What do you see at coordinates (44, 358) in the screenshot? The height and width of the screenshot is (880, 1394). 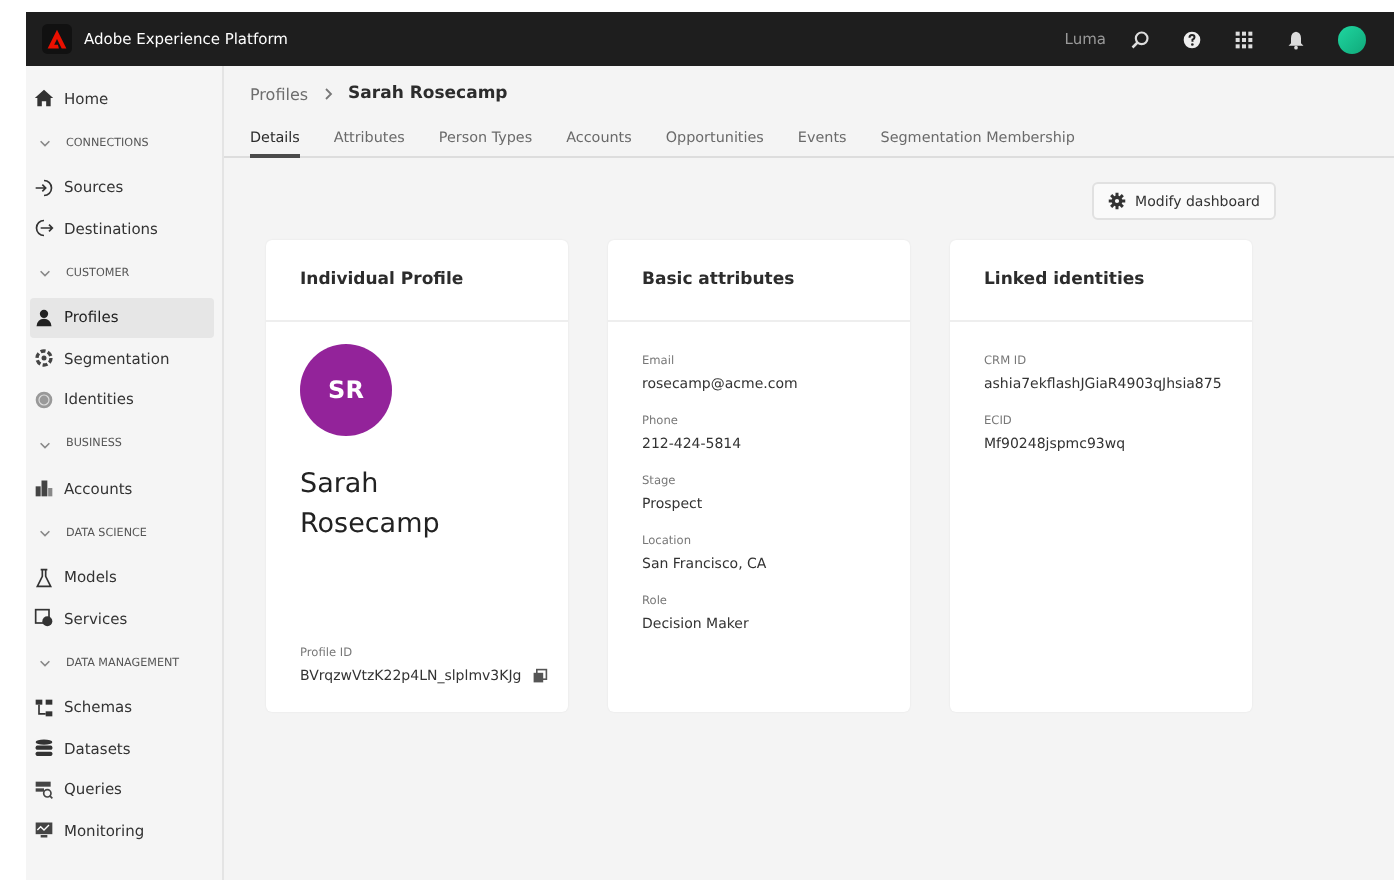 I see `ring-icon` at bounding box center [44, 358].